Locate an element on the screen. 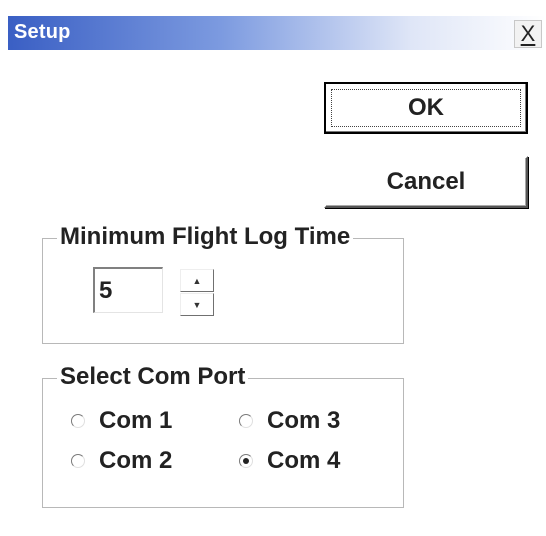 The image size is (546, 536). radio-label: Com 2 is located at coordinates (136, 460).